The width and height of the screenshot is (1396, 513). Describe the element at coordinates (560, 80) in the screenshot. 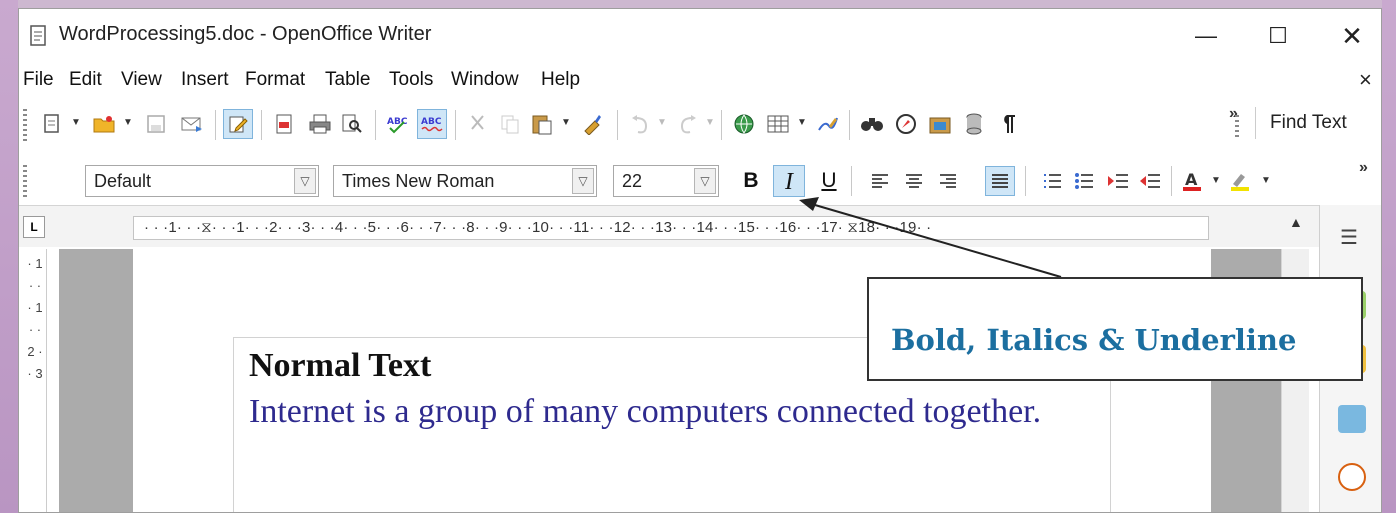

I see `menu-help: Help` at that location.